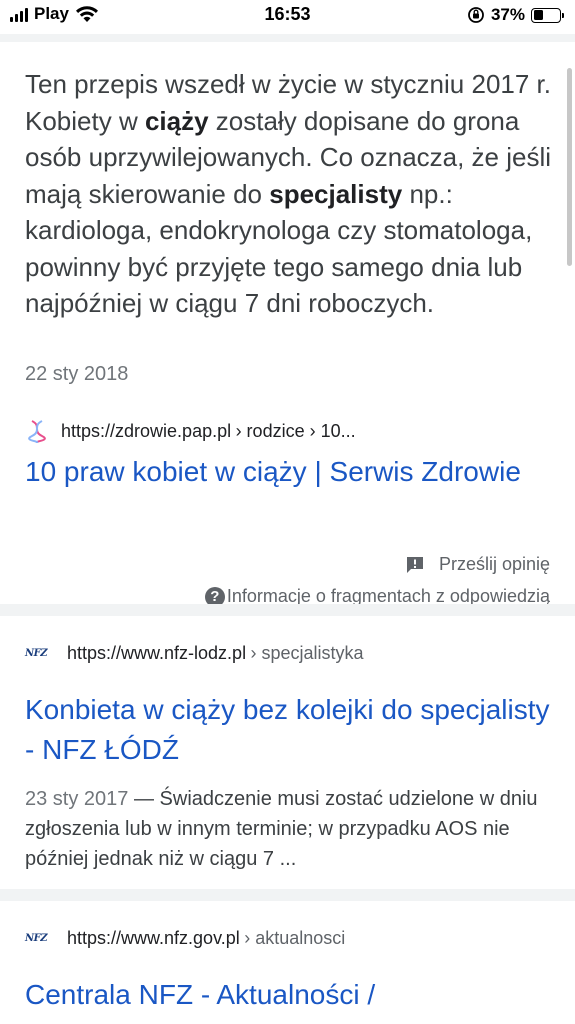 This screenshot has height=1024, width=575. I want to click on feedback-icon, so click(414, 564).